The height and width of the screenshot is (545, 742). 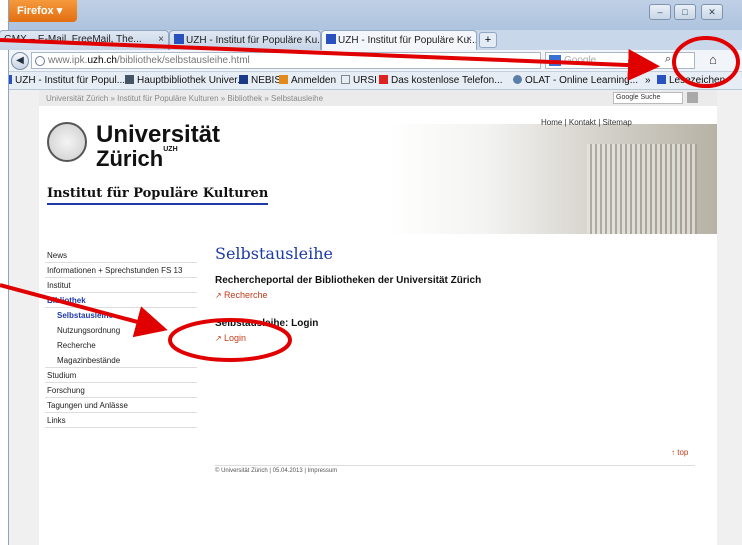 What do you see at coordinates (121, 345) in the screenshot?
I see `sidebar-item-recherche: Recherche` at bounding box center [121, 345].